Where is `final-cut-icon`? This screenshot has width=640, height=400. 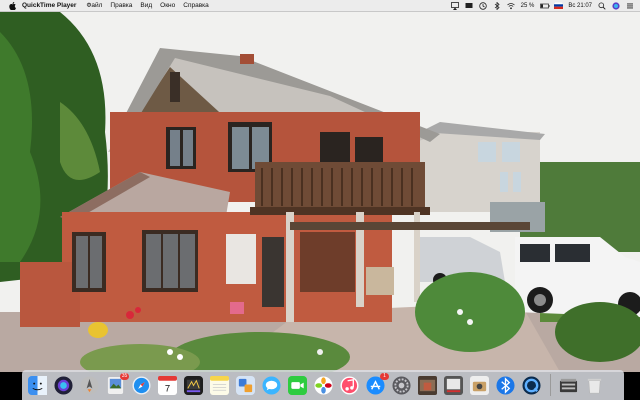 final-cut-icon is located at coordinates (193, 385).